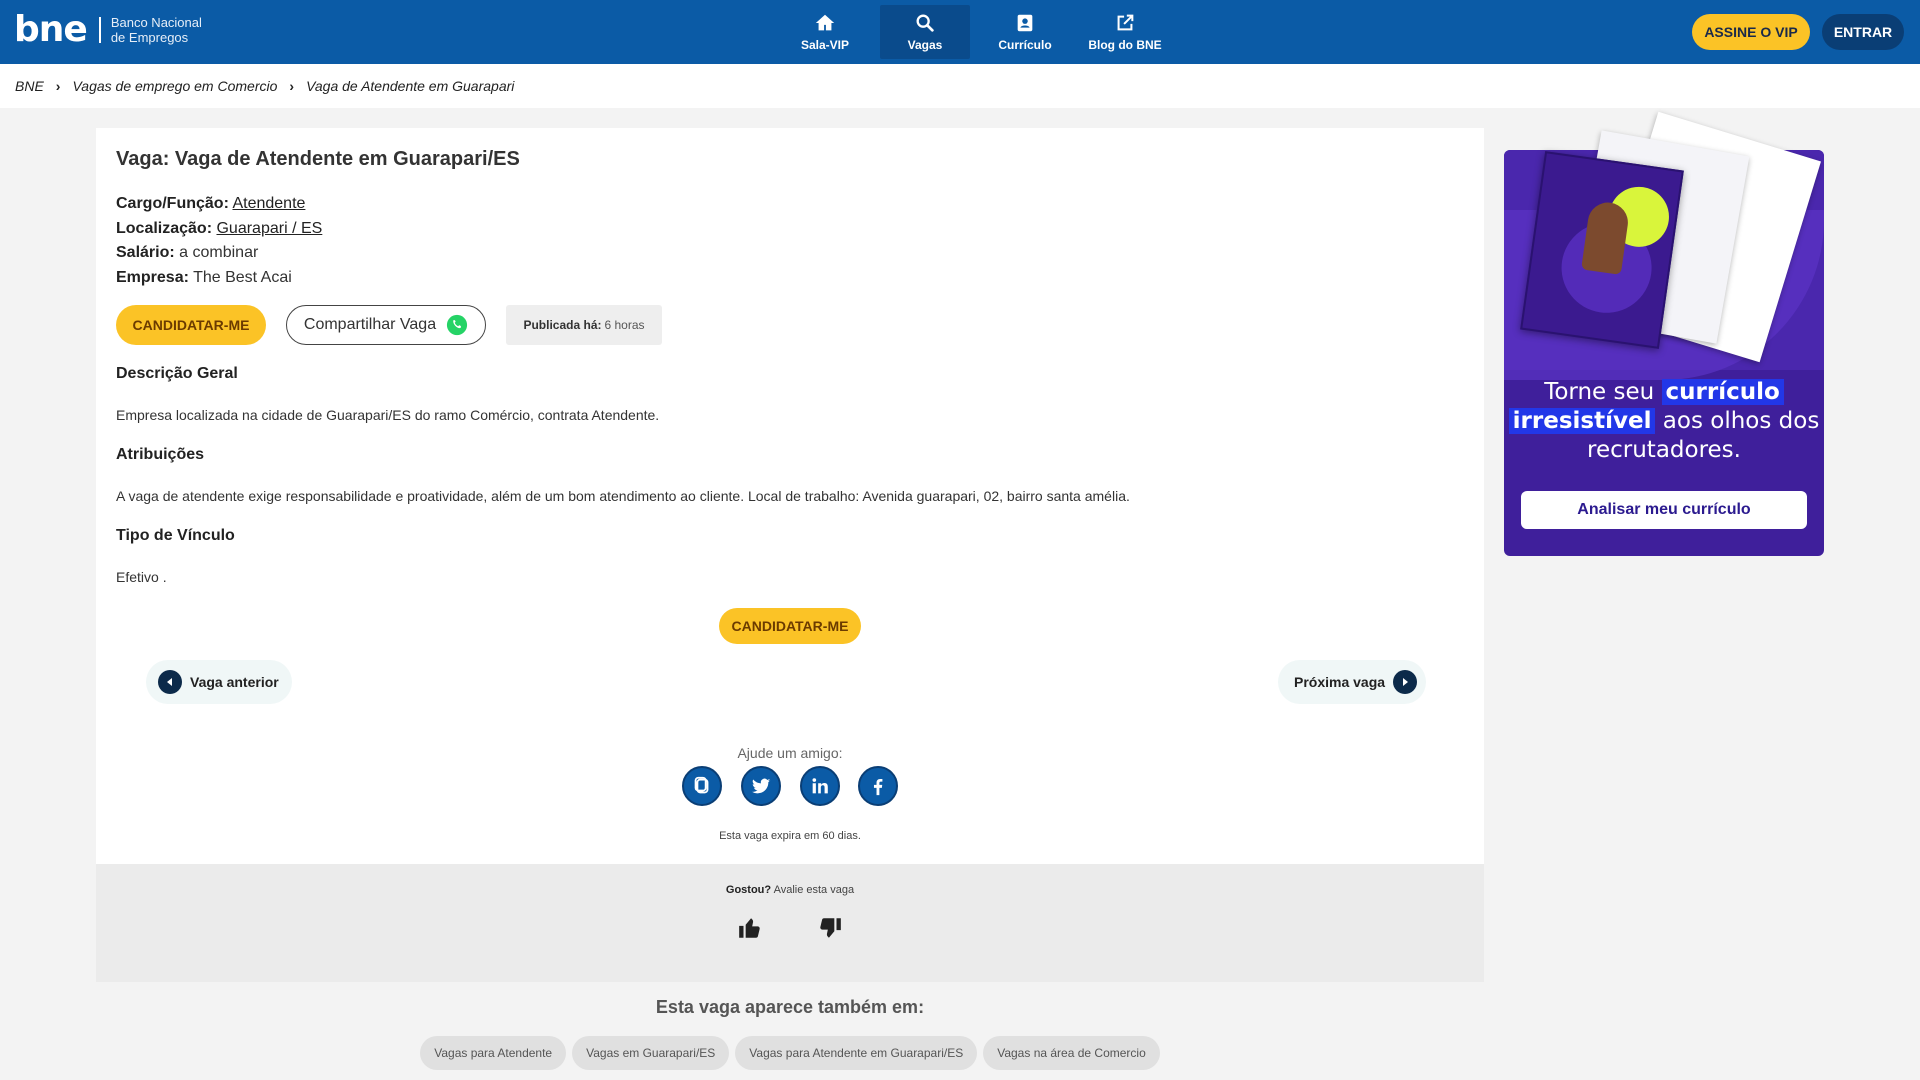 This screenshot has width=1920, height=1080. Describe the element at coordinates (1664, 510) in the screenshot. I see `analyze-resume-button: Analisar meu currículo` at that location.